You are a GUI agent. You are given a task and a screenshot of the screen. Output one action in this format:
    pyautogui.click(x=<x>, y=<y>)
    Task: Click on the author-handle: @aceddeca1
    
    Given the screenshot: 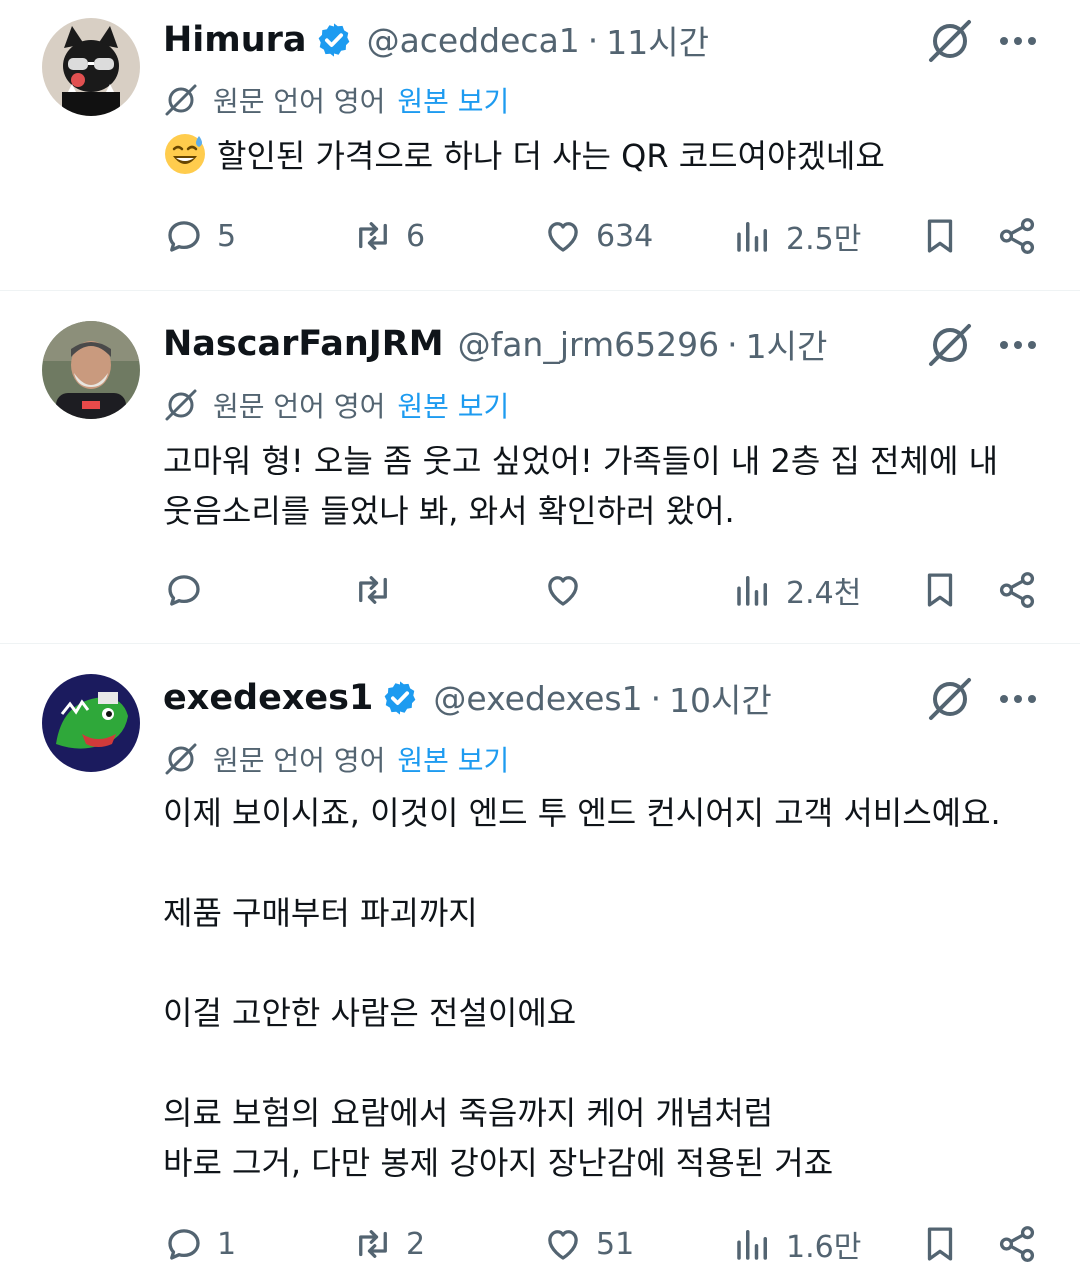 What is the action you would take?
    pyautogui.click(x=473, y=40)
    